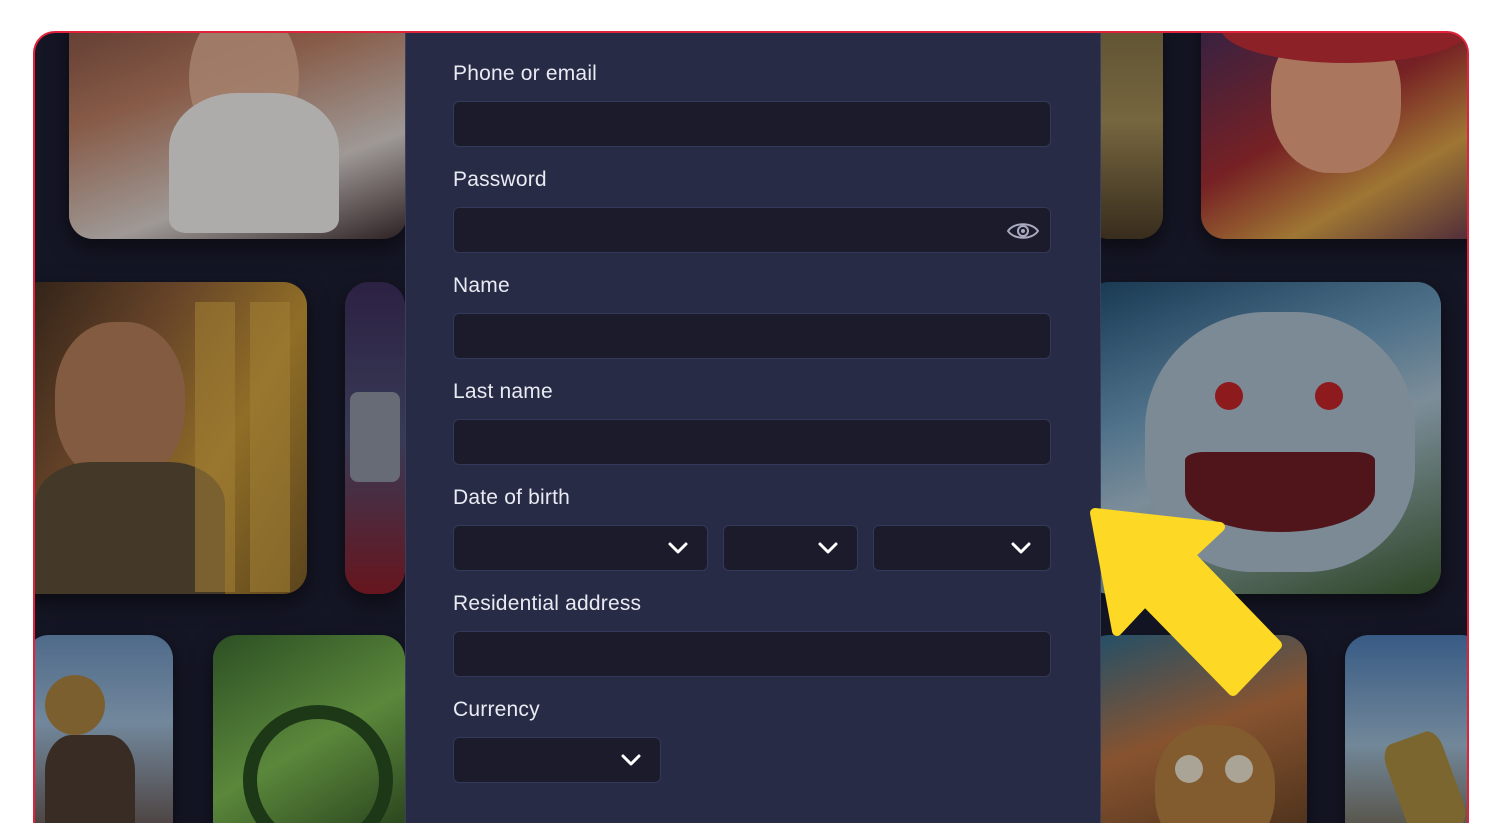 This screenshot has height=823, width=1500. What do you see at coordinates (1186, 602) in the screenshot?
I see `arrow-annotation` at bounding box center [1186, 602].